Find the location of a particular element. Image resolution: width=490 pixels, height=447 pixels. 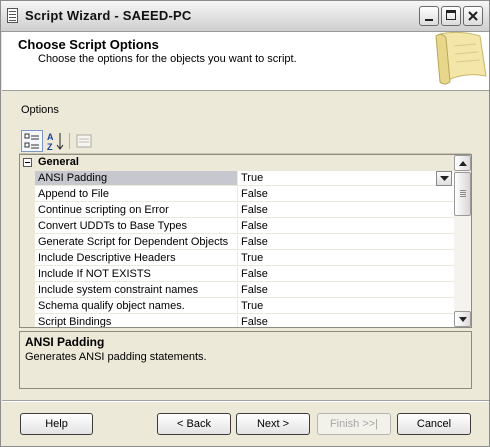

property-name: ANSI Padding is located at coordinates (136, 178).